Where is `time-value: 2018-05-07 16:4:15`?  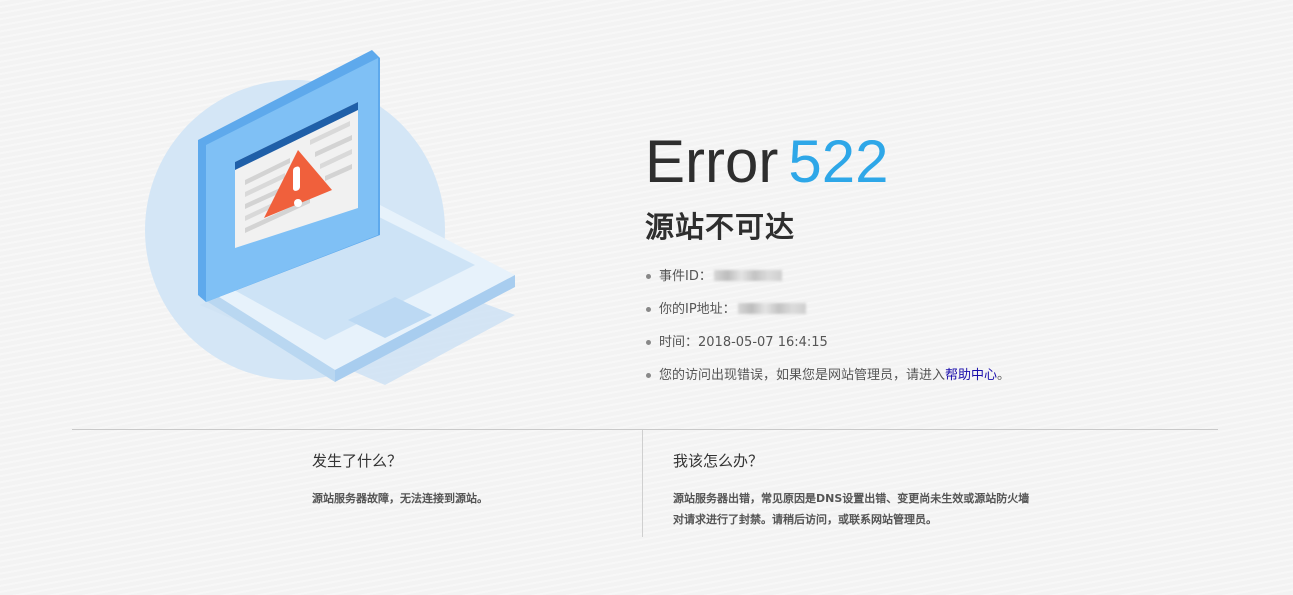 time-value: 2018-05-07 16:4:15 is located at coordinates (763, 342).